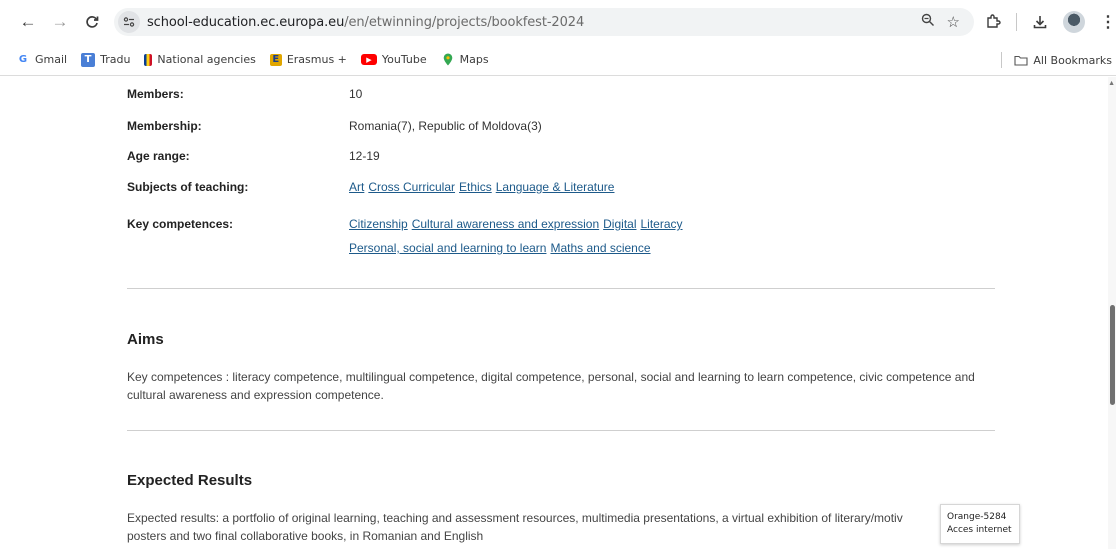  What do you see at coordinates (190, 480) in the screenshot?
I see `expected-results-title: Expected Results` at bounding box center [190, 480].